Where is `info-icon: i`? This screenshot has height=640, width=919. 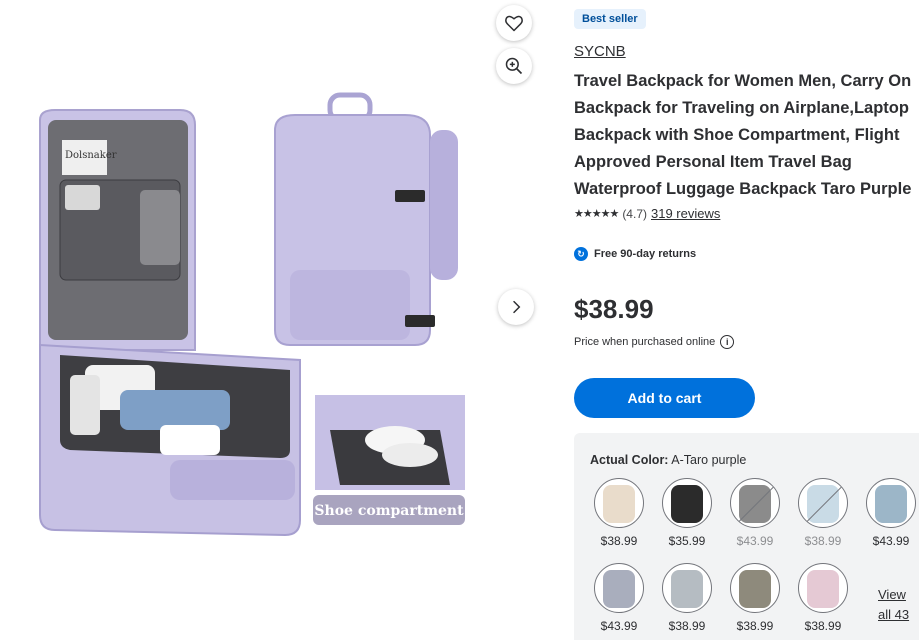
info-icon: i is located at coordinates (727, 342).